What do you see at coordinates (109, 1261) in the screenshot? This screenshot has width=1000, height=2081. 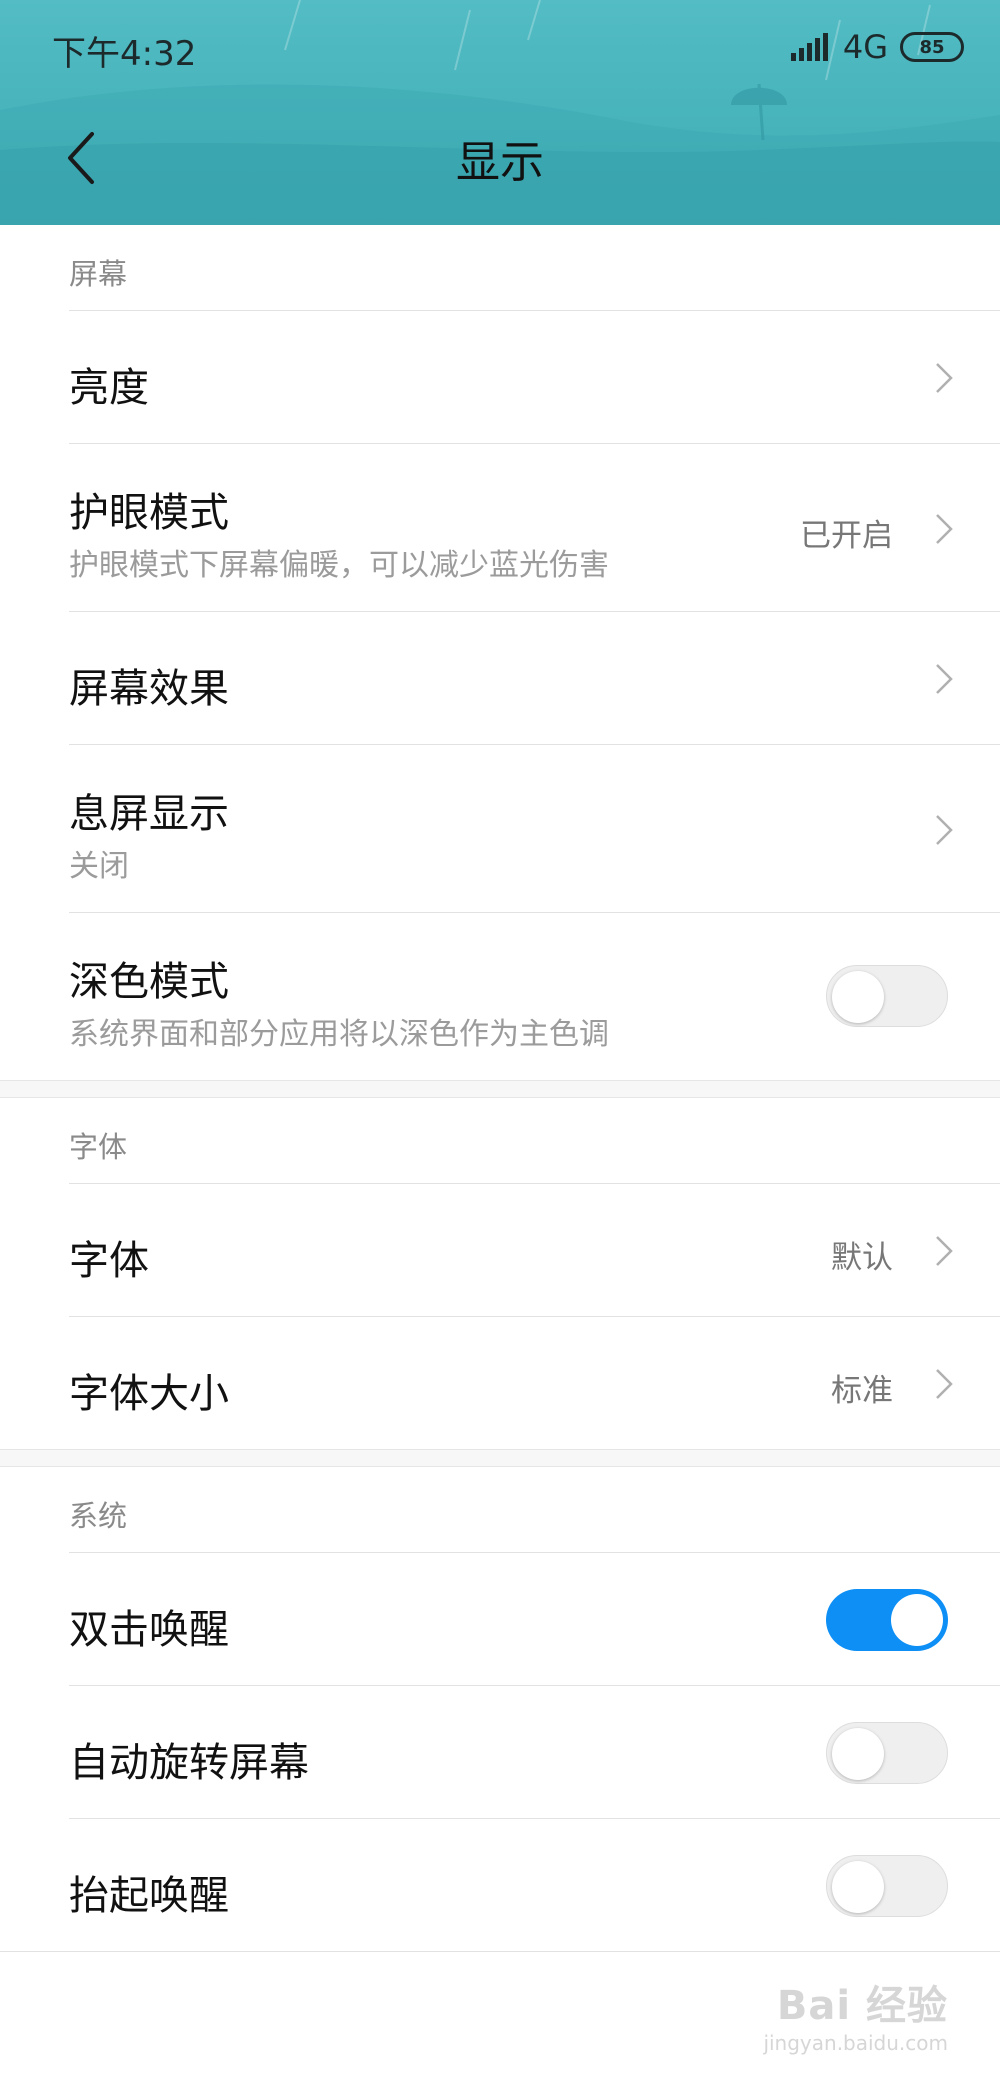 I see `setting-title: 字体` at bounding box center [109, 1261].